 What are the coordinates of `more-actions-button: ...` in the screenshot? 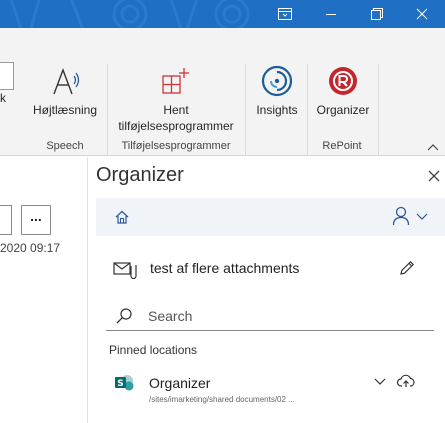 It's located at (36, 220).